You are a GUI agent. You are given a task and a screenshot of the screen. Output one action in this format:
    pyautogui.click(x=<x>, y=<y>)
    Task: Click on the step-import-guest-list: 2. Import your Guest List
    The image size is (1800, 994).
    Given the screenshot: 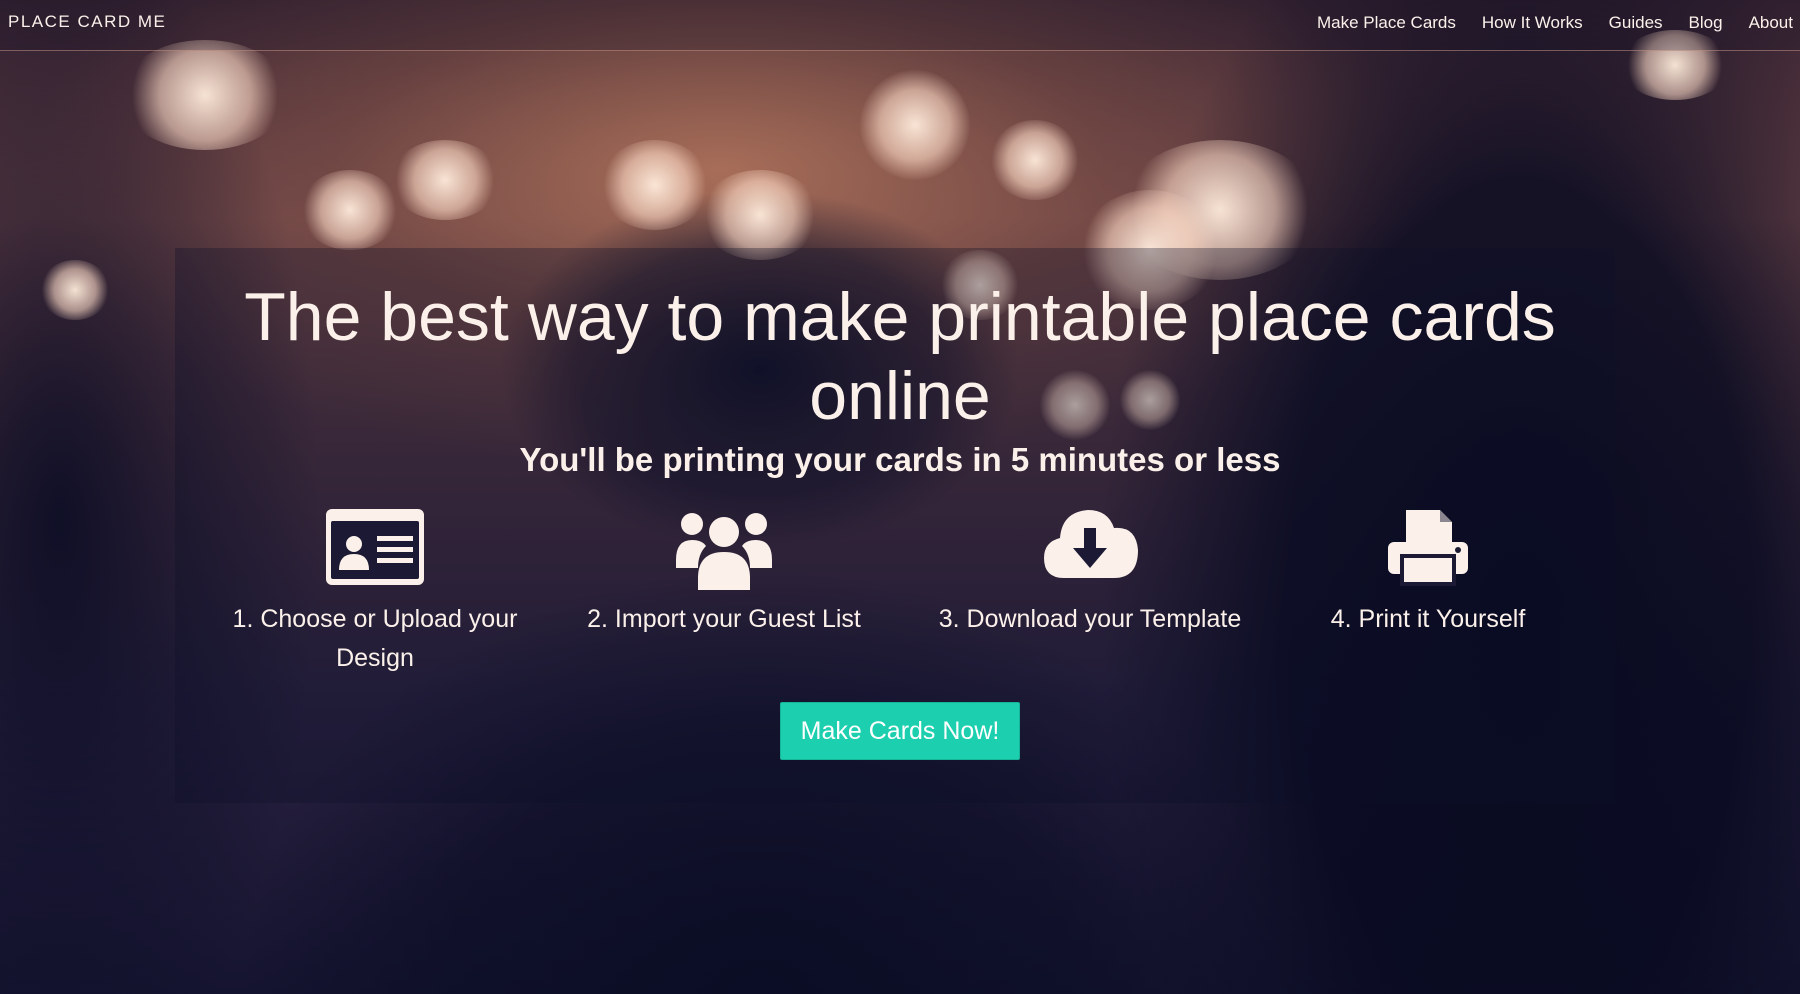 What is the action you would take?
    pyautogui.click(x=724, y=573)
    